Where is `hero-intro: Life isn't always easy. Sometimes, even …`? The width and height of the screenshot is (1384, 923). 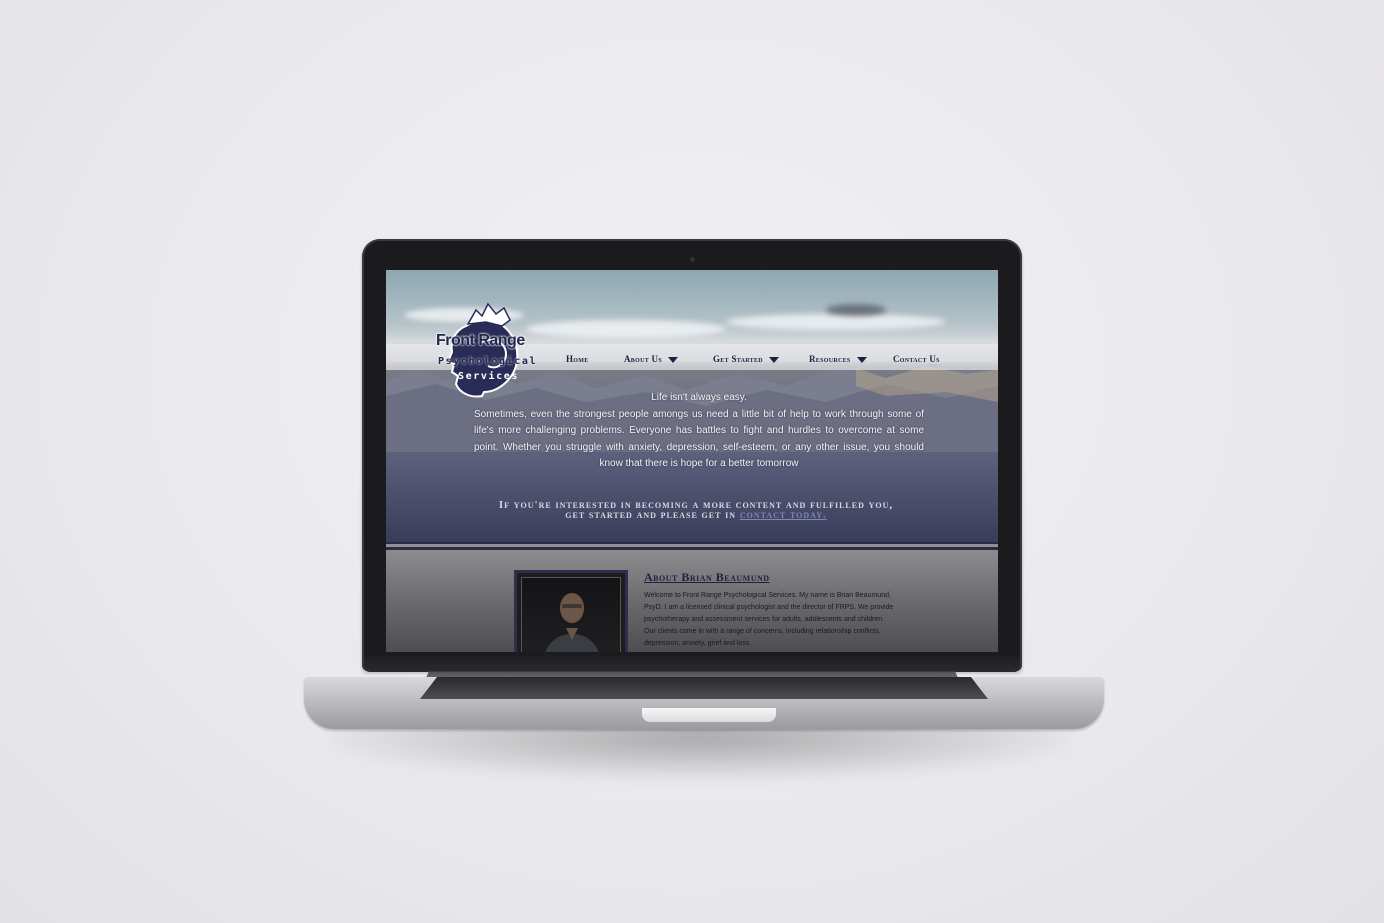
hero-intro: Life isn't always easy. Sometimes, even … is located at coordinates (699, 431).